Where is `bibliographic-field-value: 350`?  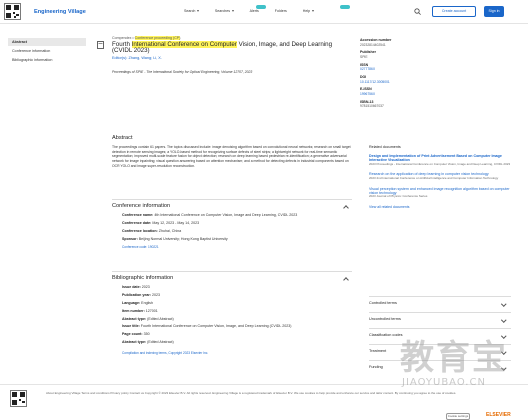
bibliographic-field-value: 350 is located at coordinates (146, 334).